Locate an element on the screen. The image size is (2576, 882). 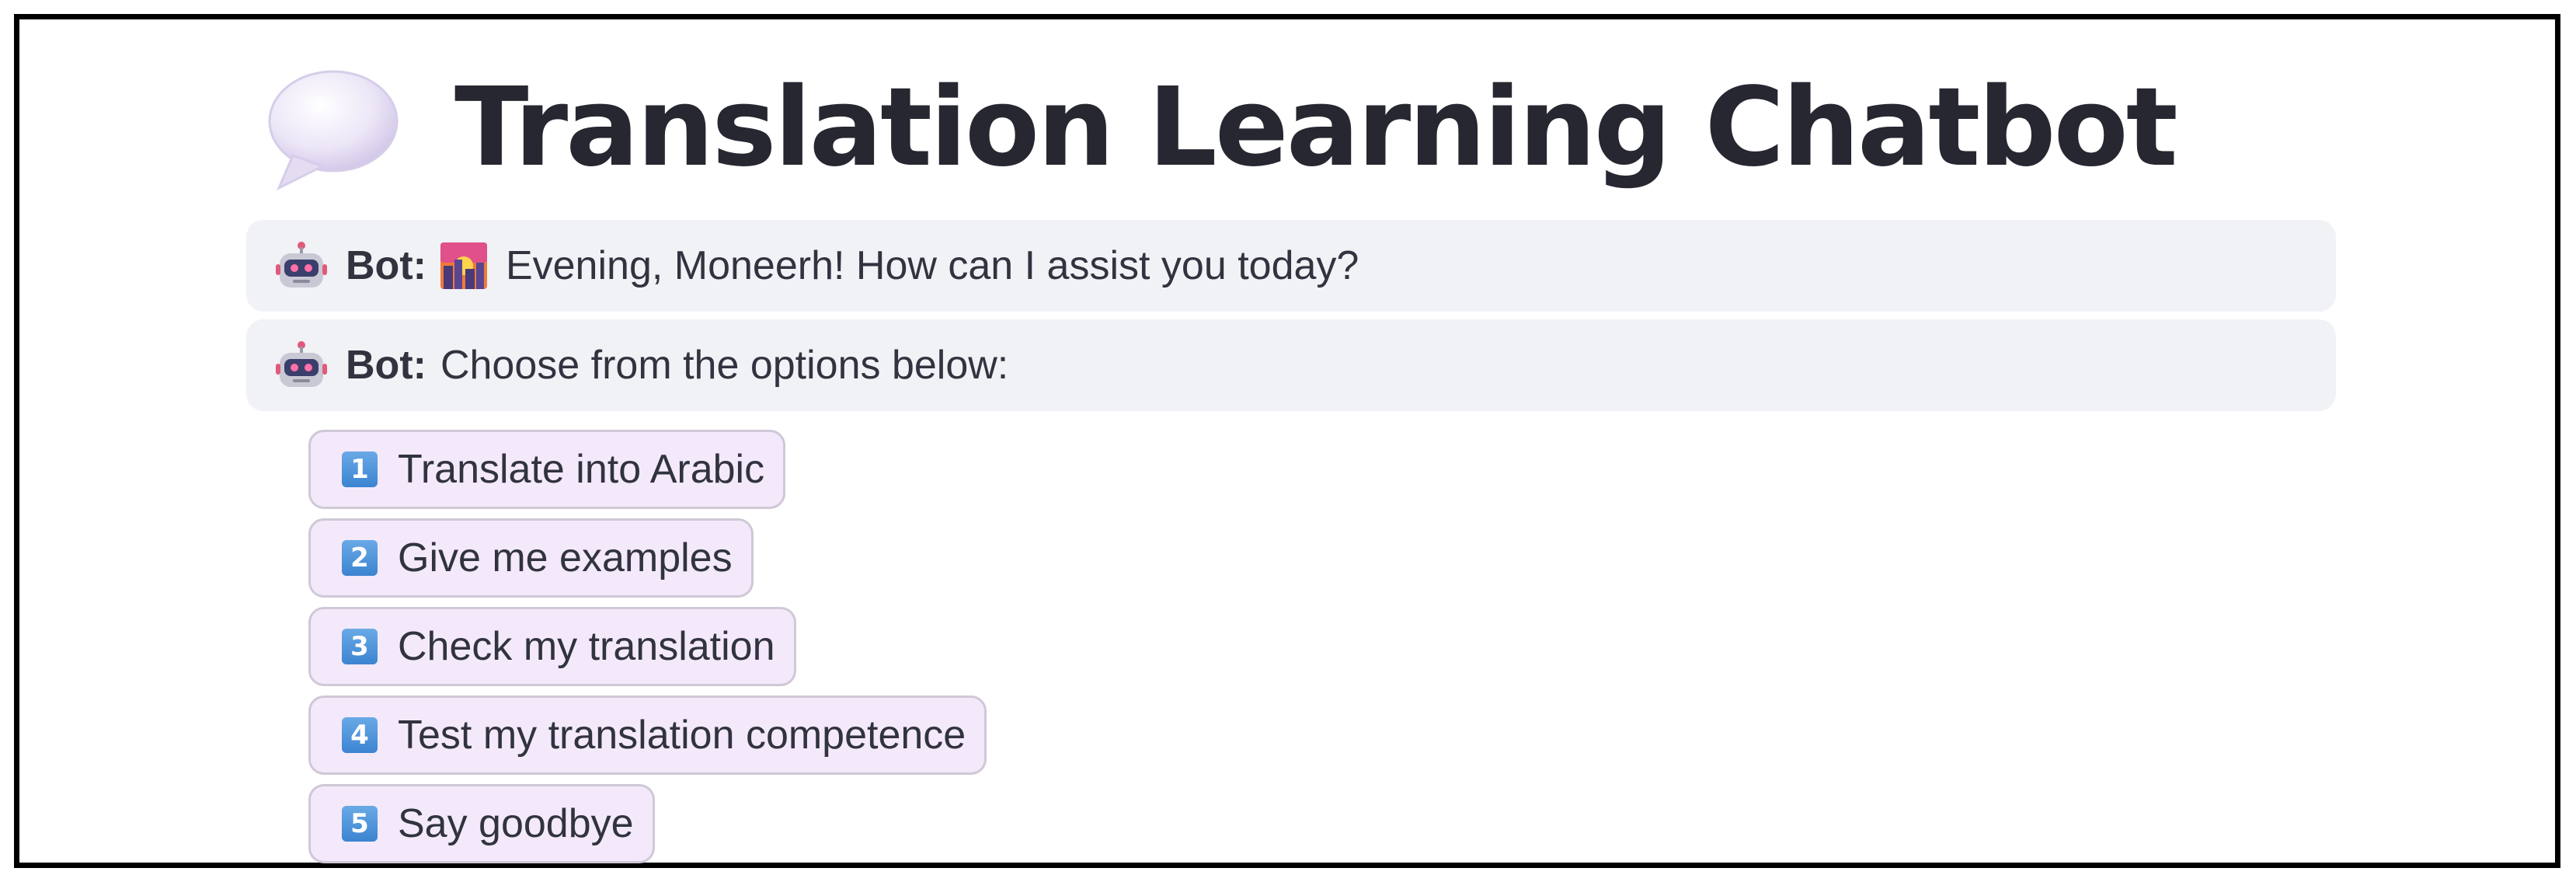
keycap-three-icon: 3 is located at coordinates (360, 646).